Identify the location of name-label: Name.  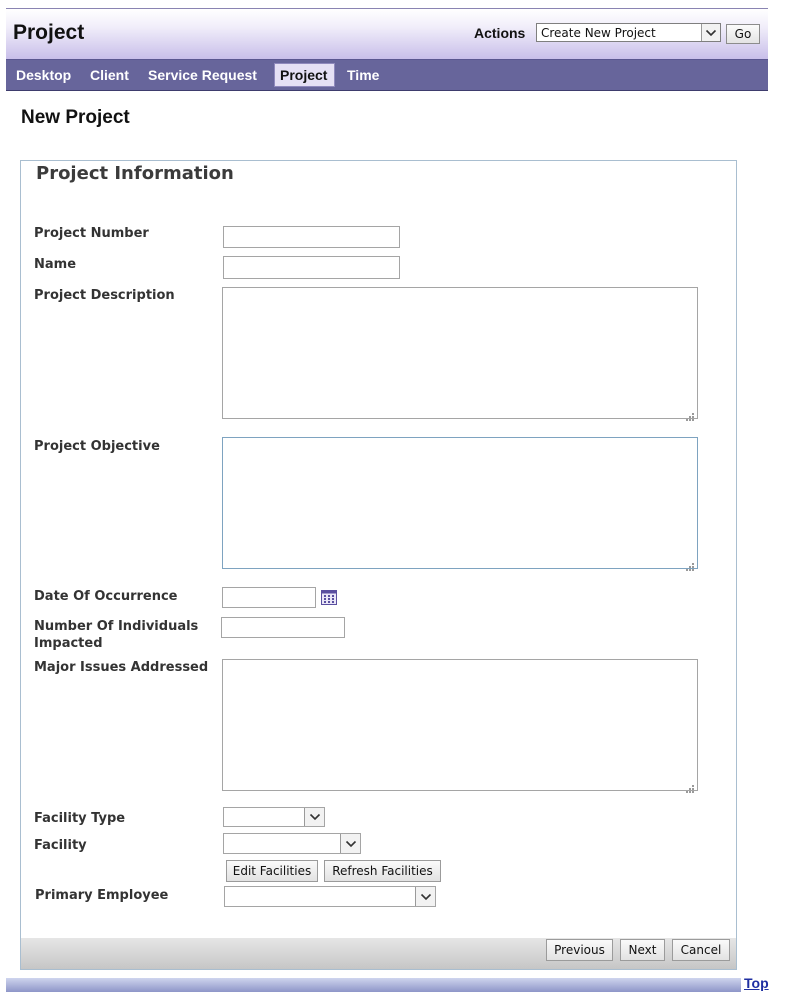
(55, 264).